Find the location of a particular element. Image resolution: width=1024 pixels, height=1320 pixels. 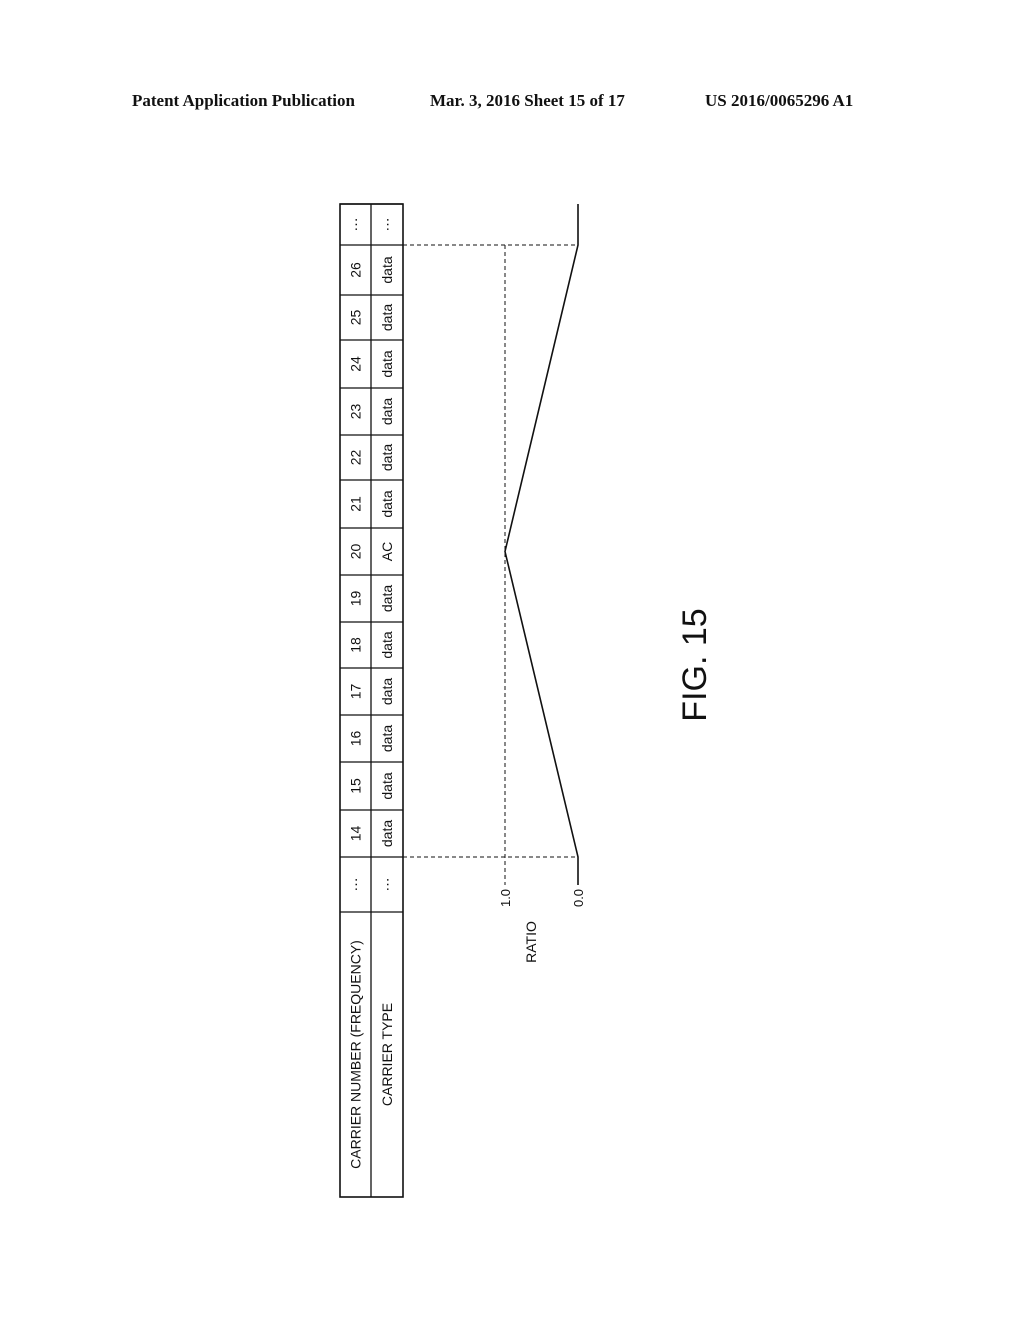

carrier-number-cell: 26 is located at coordinates (356, 270).